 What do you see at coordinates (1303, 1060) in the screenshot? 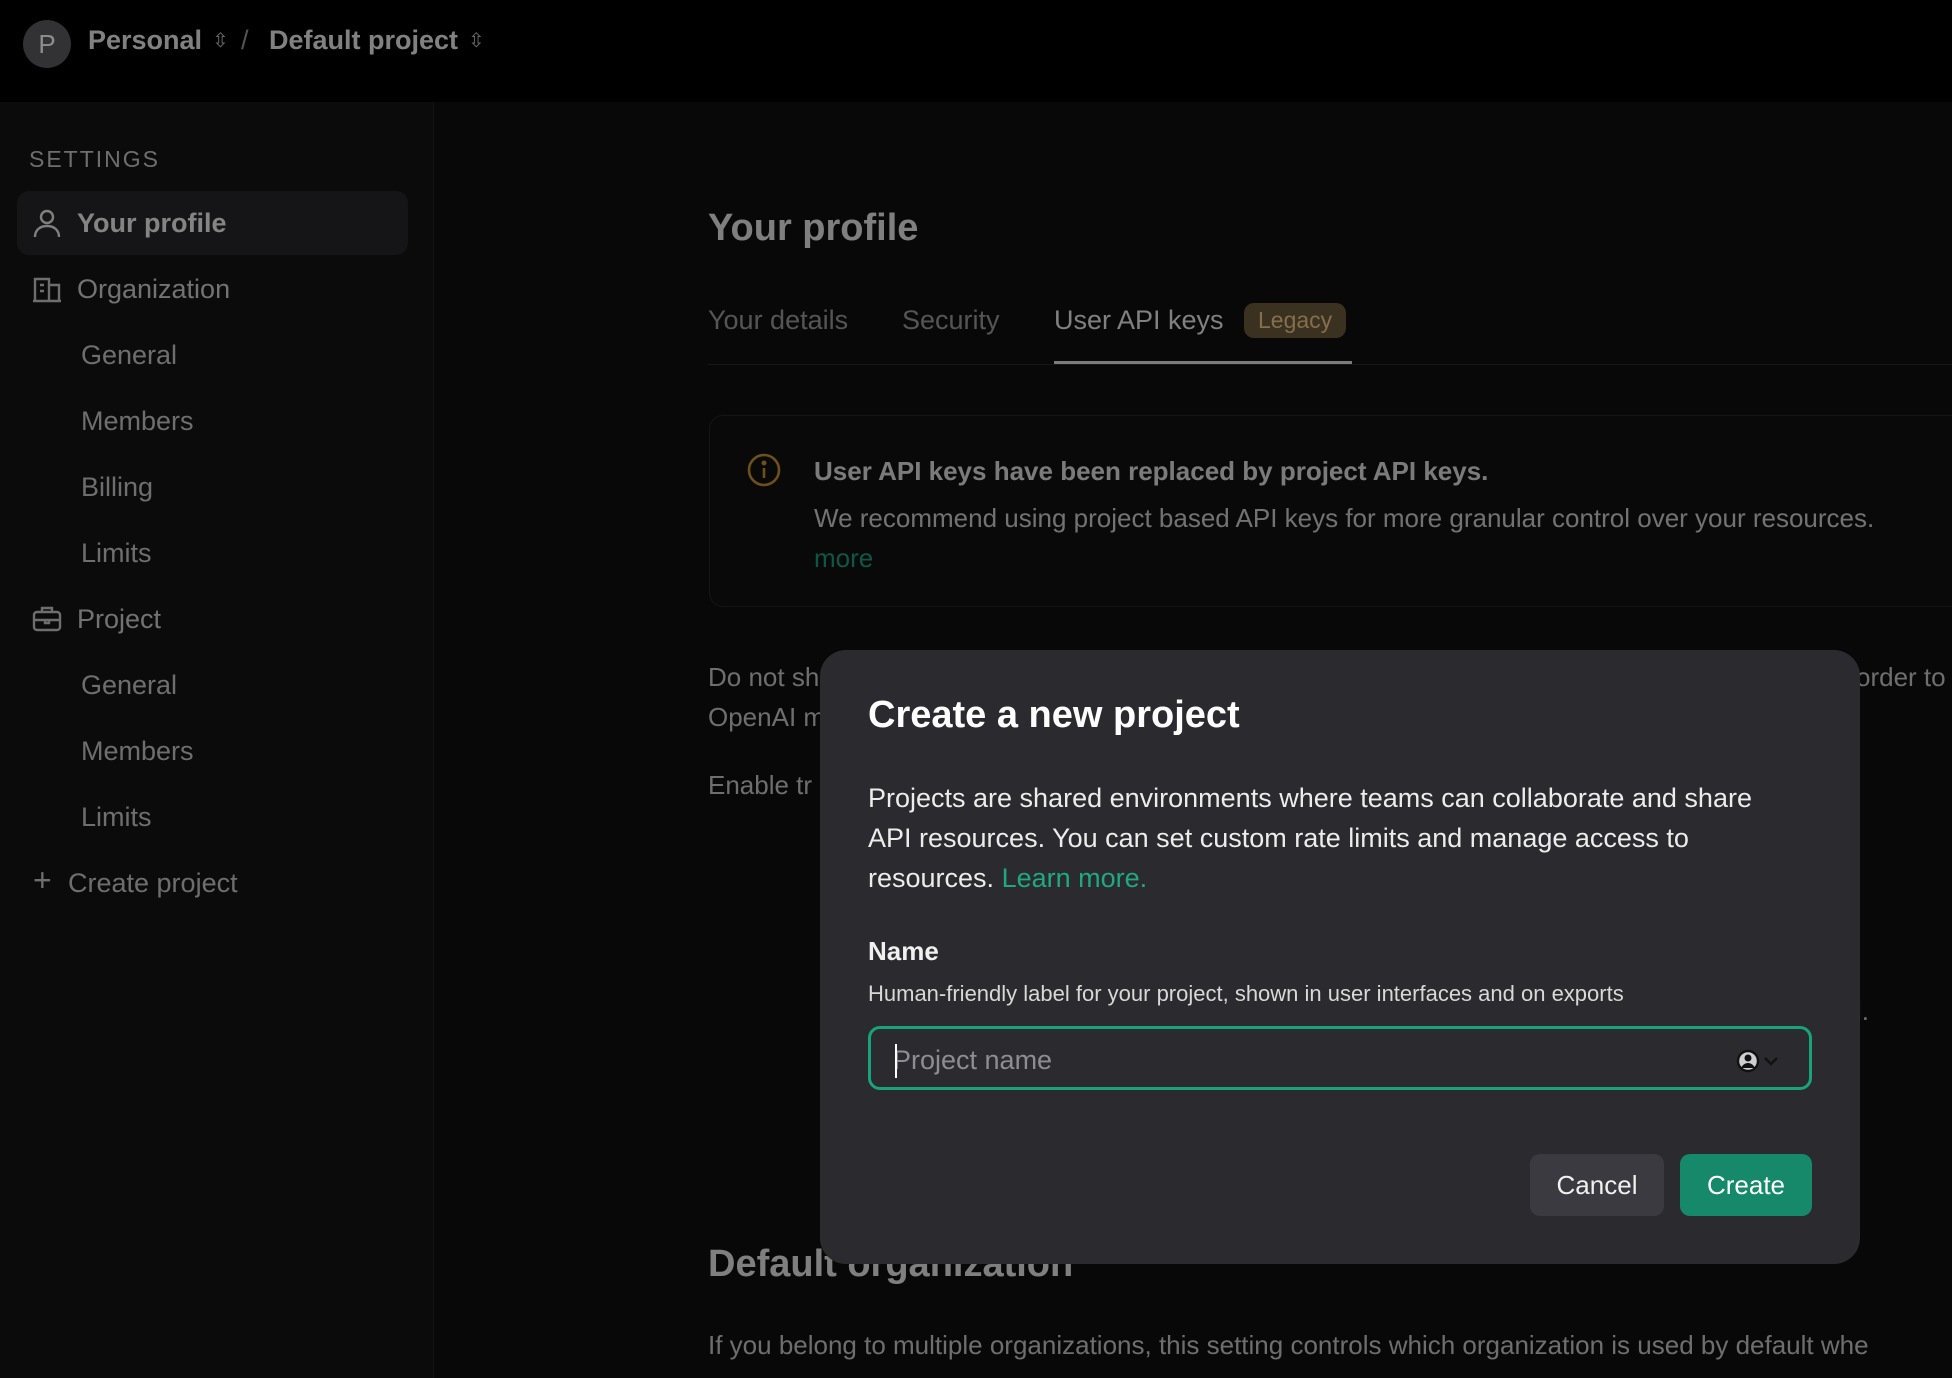
I see `project-name-input` at bounding box center [1303, 1060].